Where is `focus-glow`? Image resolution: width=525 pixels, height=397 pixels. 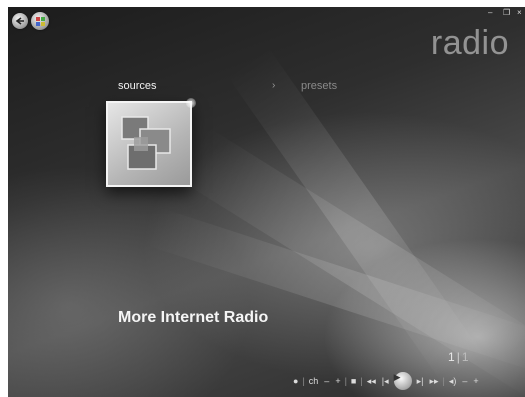 focus-glow is located at coordinates (191, 103).